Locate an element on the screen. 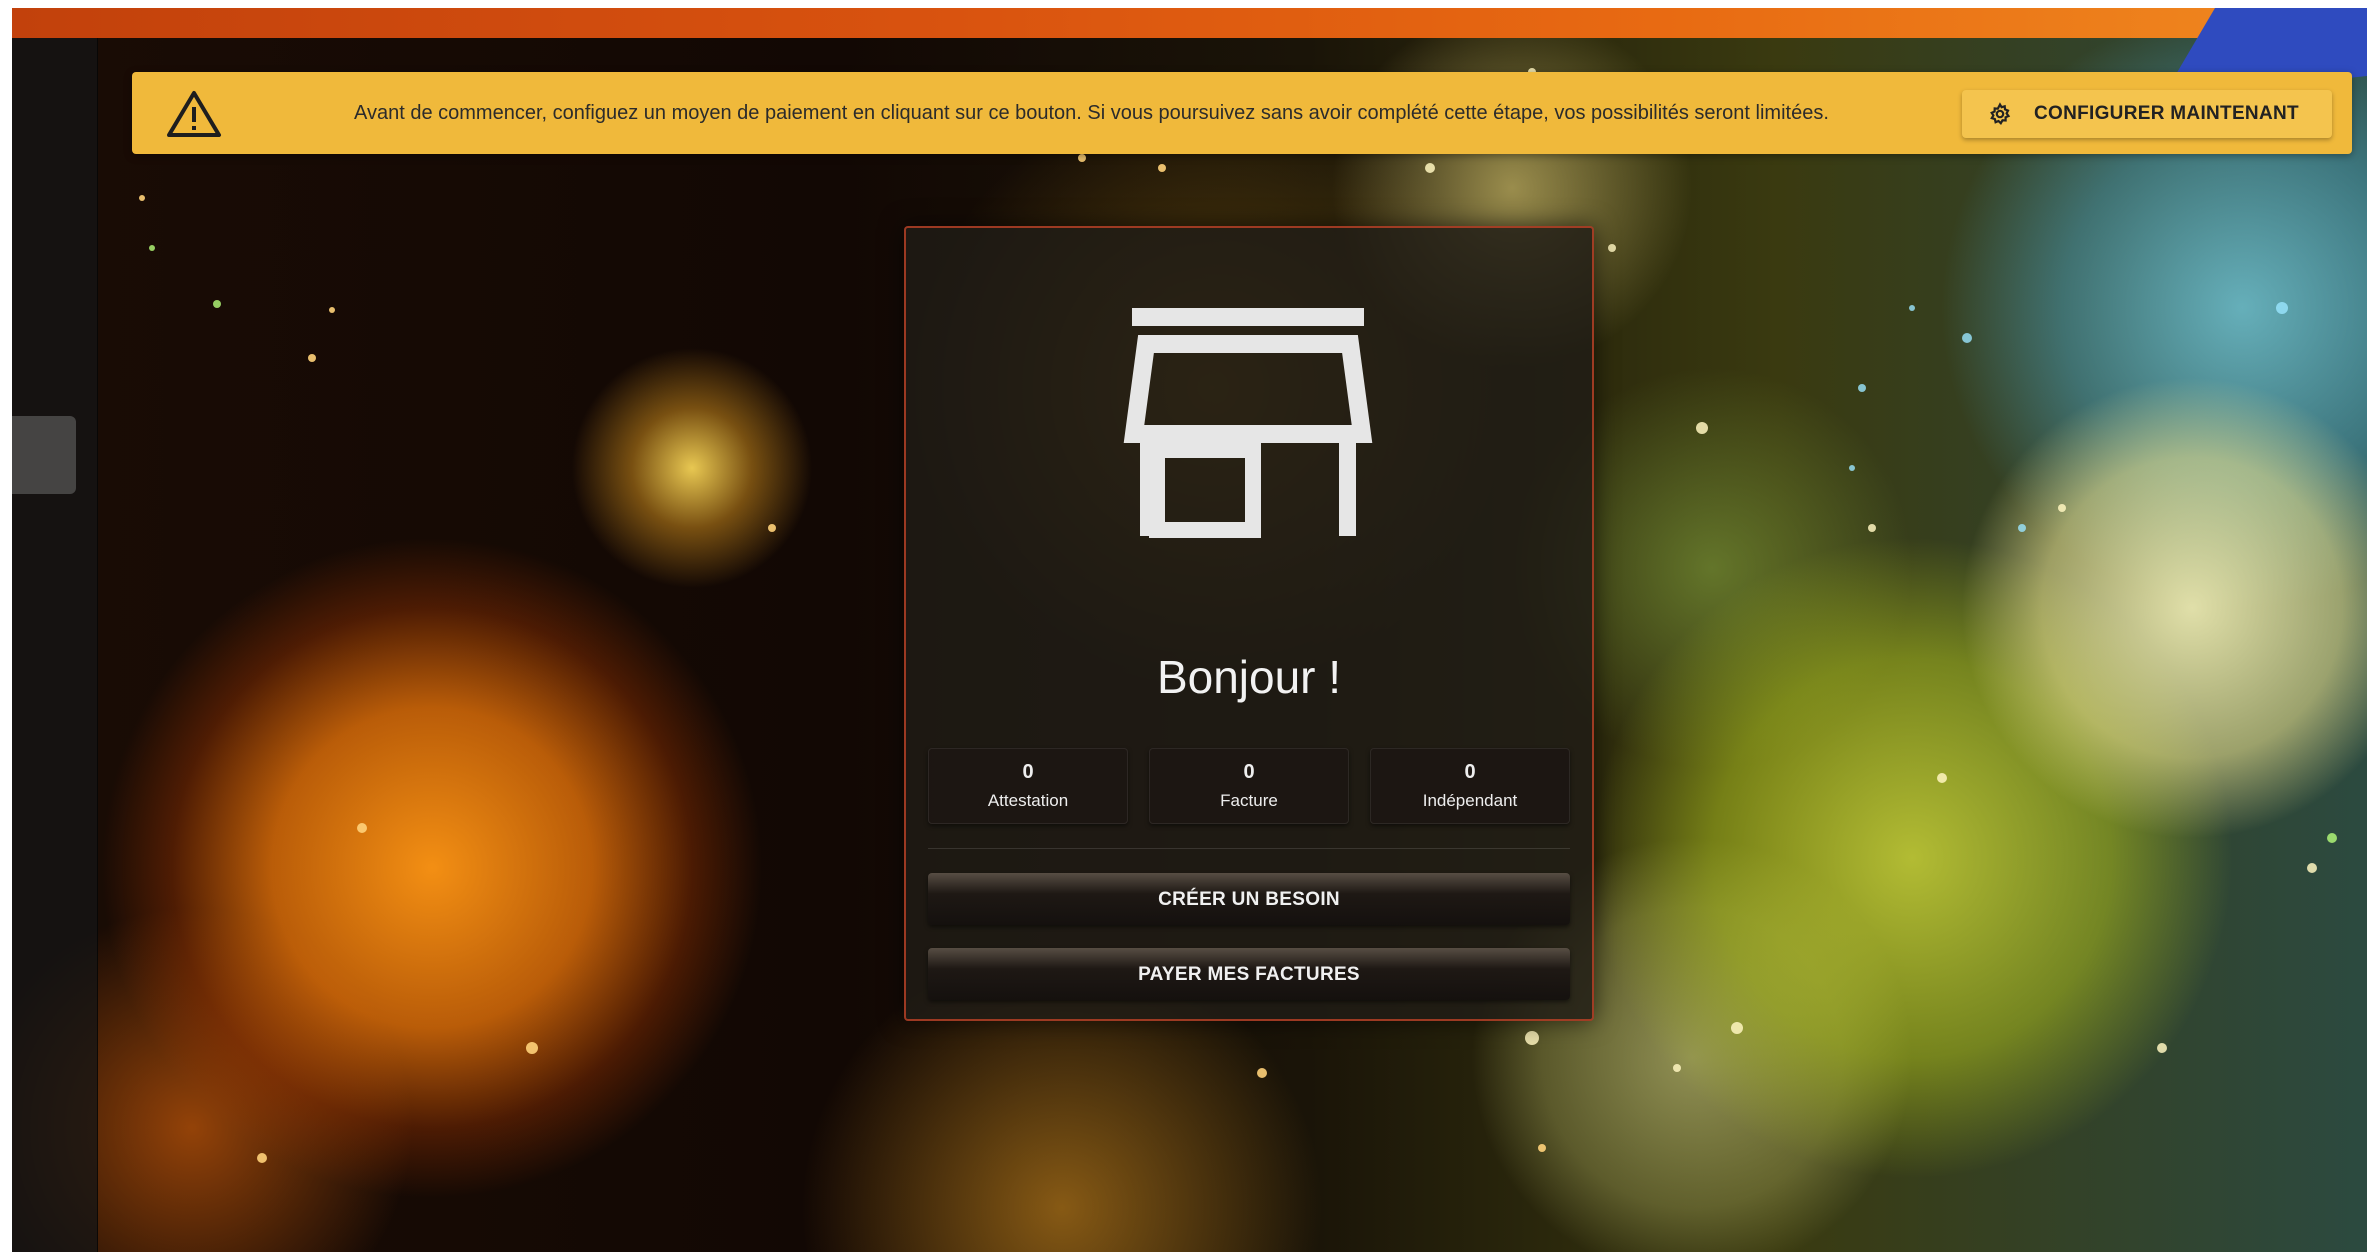 This screenshot has height=1254, width=2367. stat-independant-label: Indépendant is located at coordinates (1470, 800).